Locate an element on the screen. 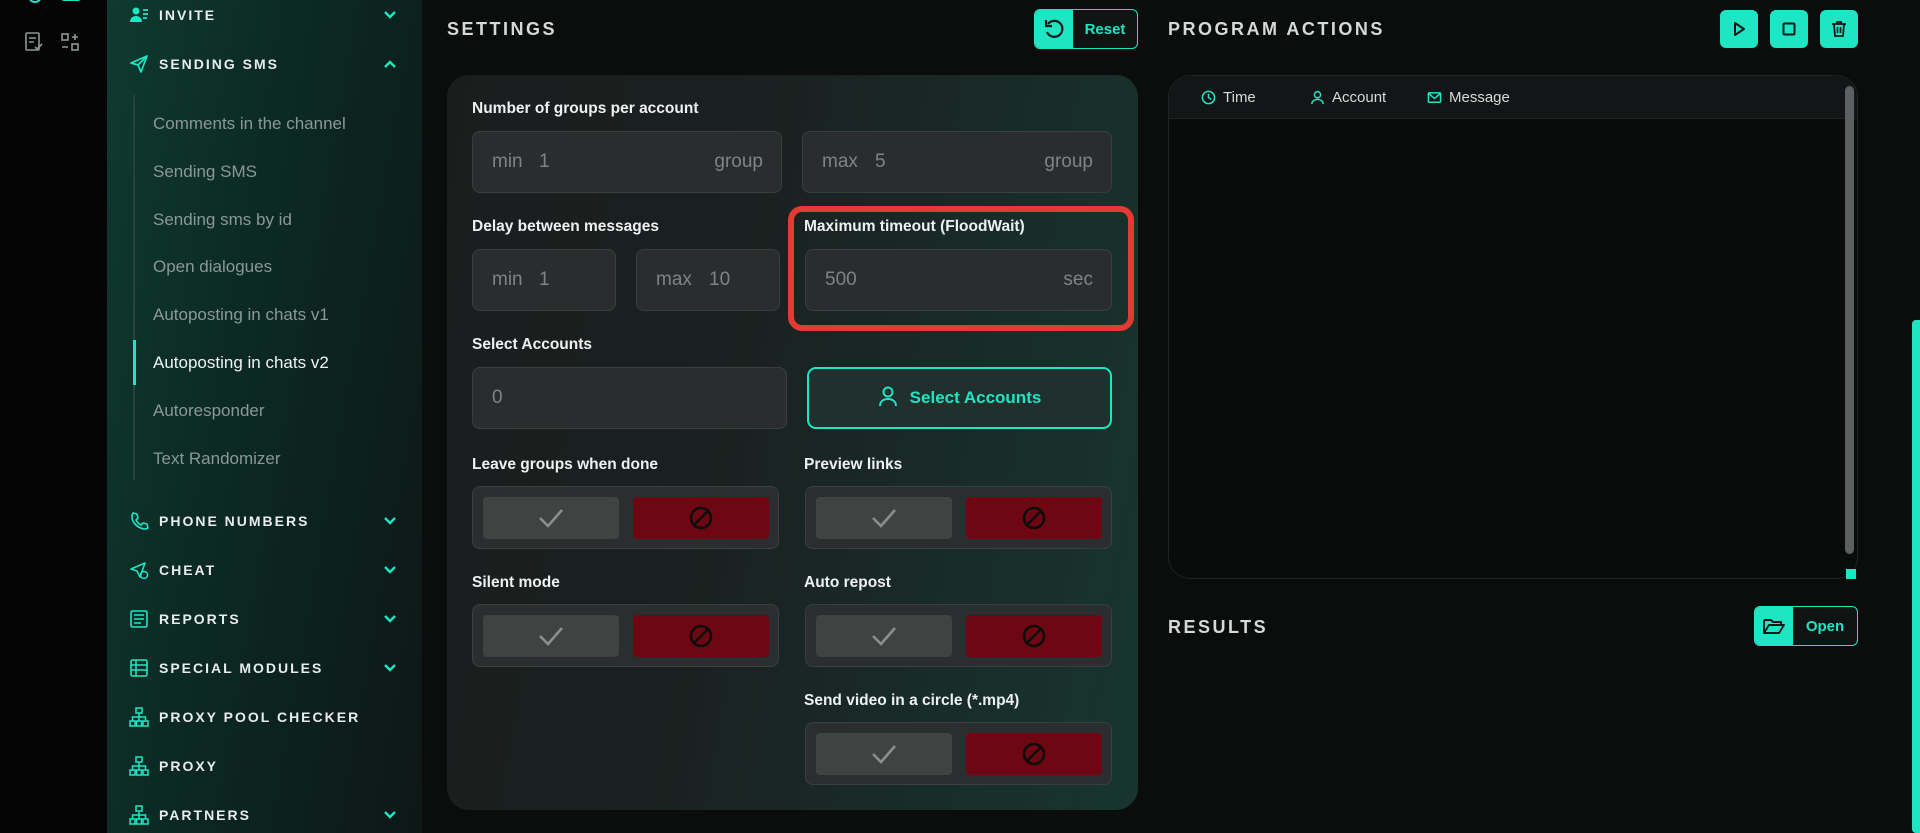 The width and height of the screenshot is (1920, 833). column-message: Message is located at coordinates (1468, 97).